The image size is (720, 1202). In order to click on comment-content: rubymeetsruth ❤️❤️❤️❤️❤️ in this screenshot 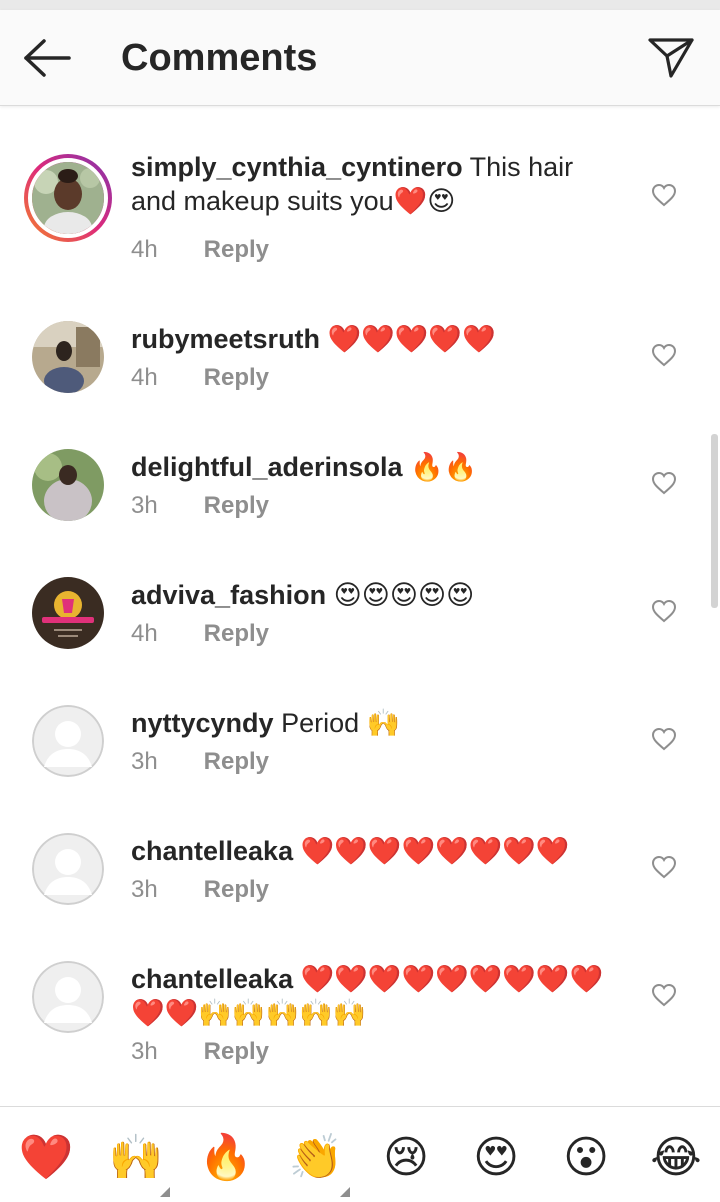, I will do `click(376, 339)`.